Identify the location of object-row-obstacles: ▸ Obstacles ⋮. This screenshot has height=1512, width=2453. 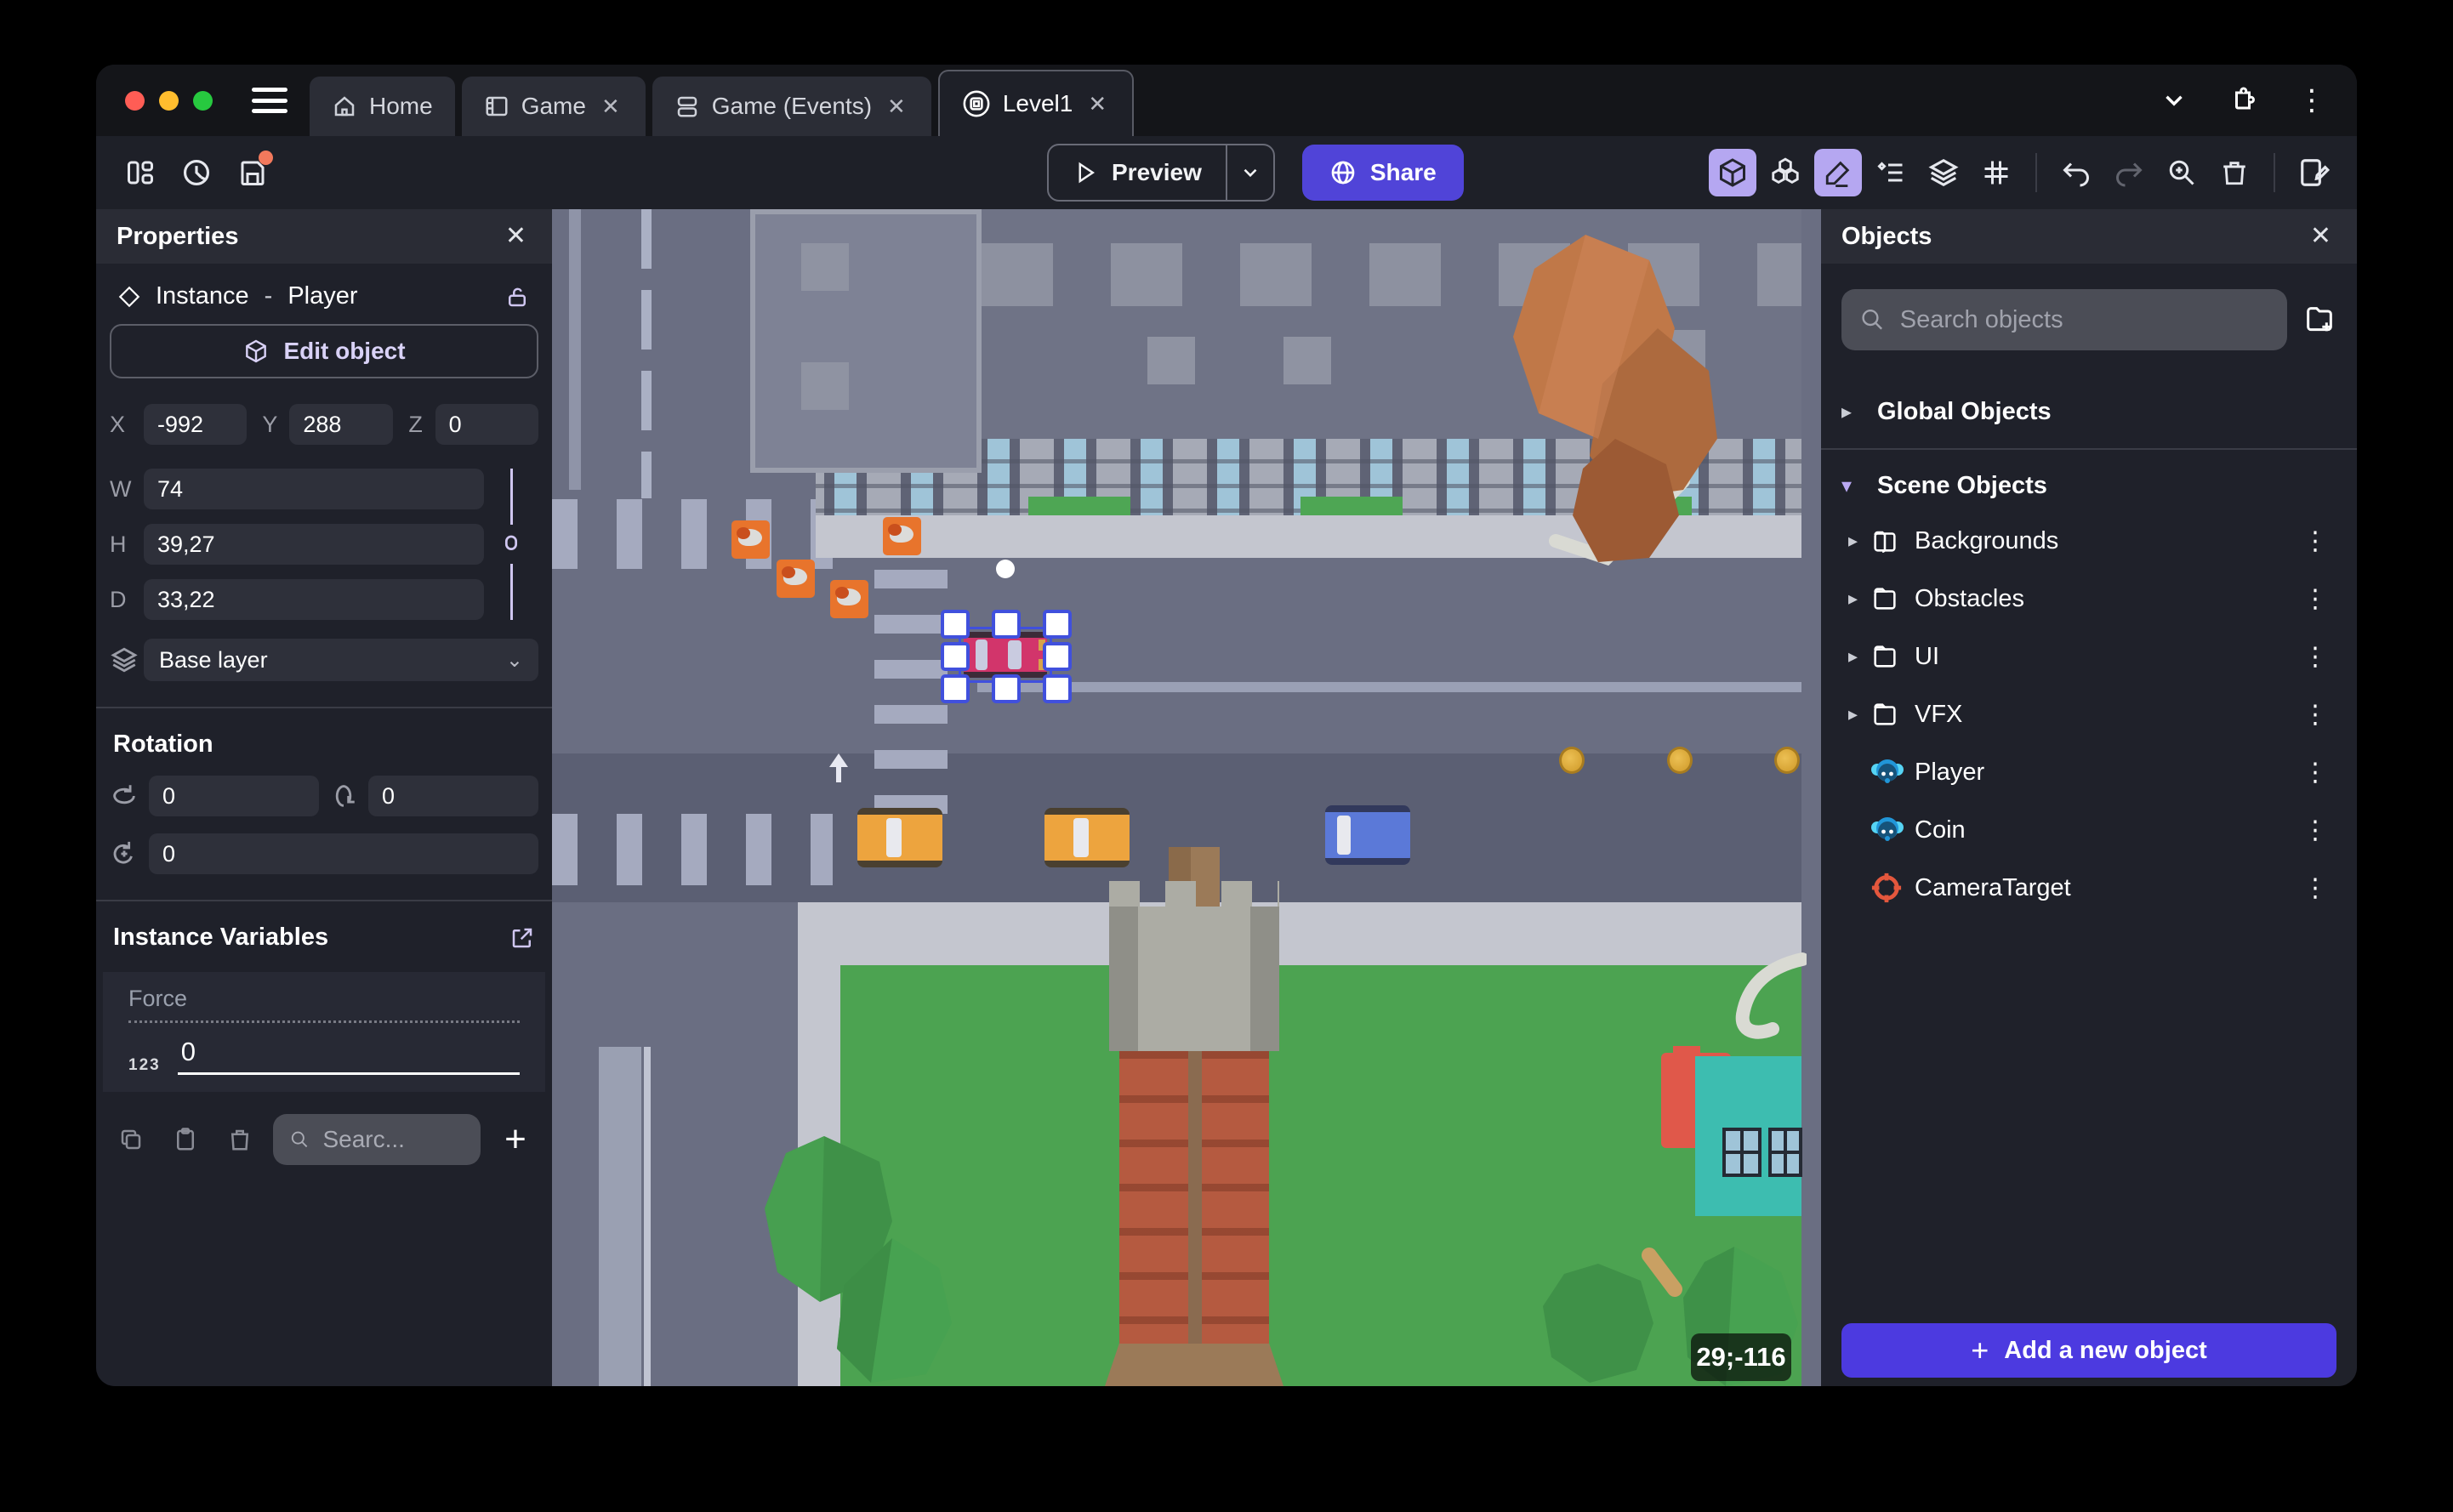
(2088, 599).